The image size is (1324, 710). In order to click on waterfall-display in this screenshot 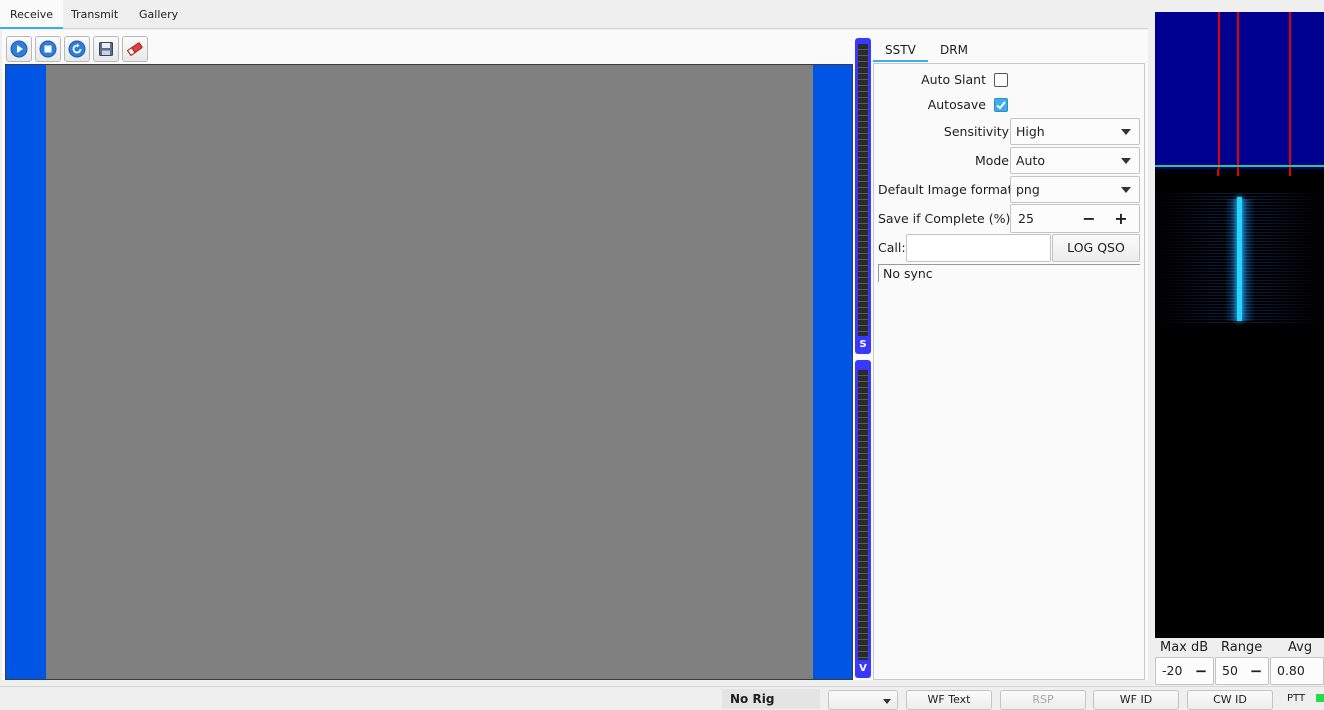, I will do `click(1239, 407)`.